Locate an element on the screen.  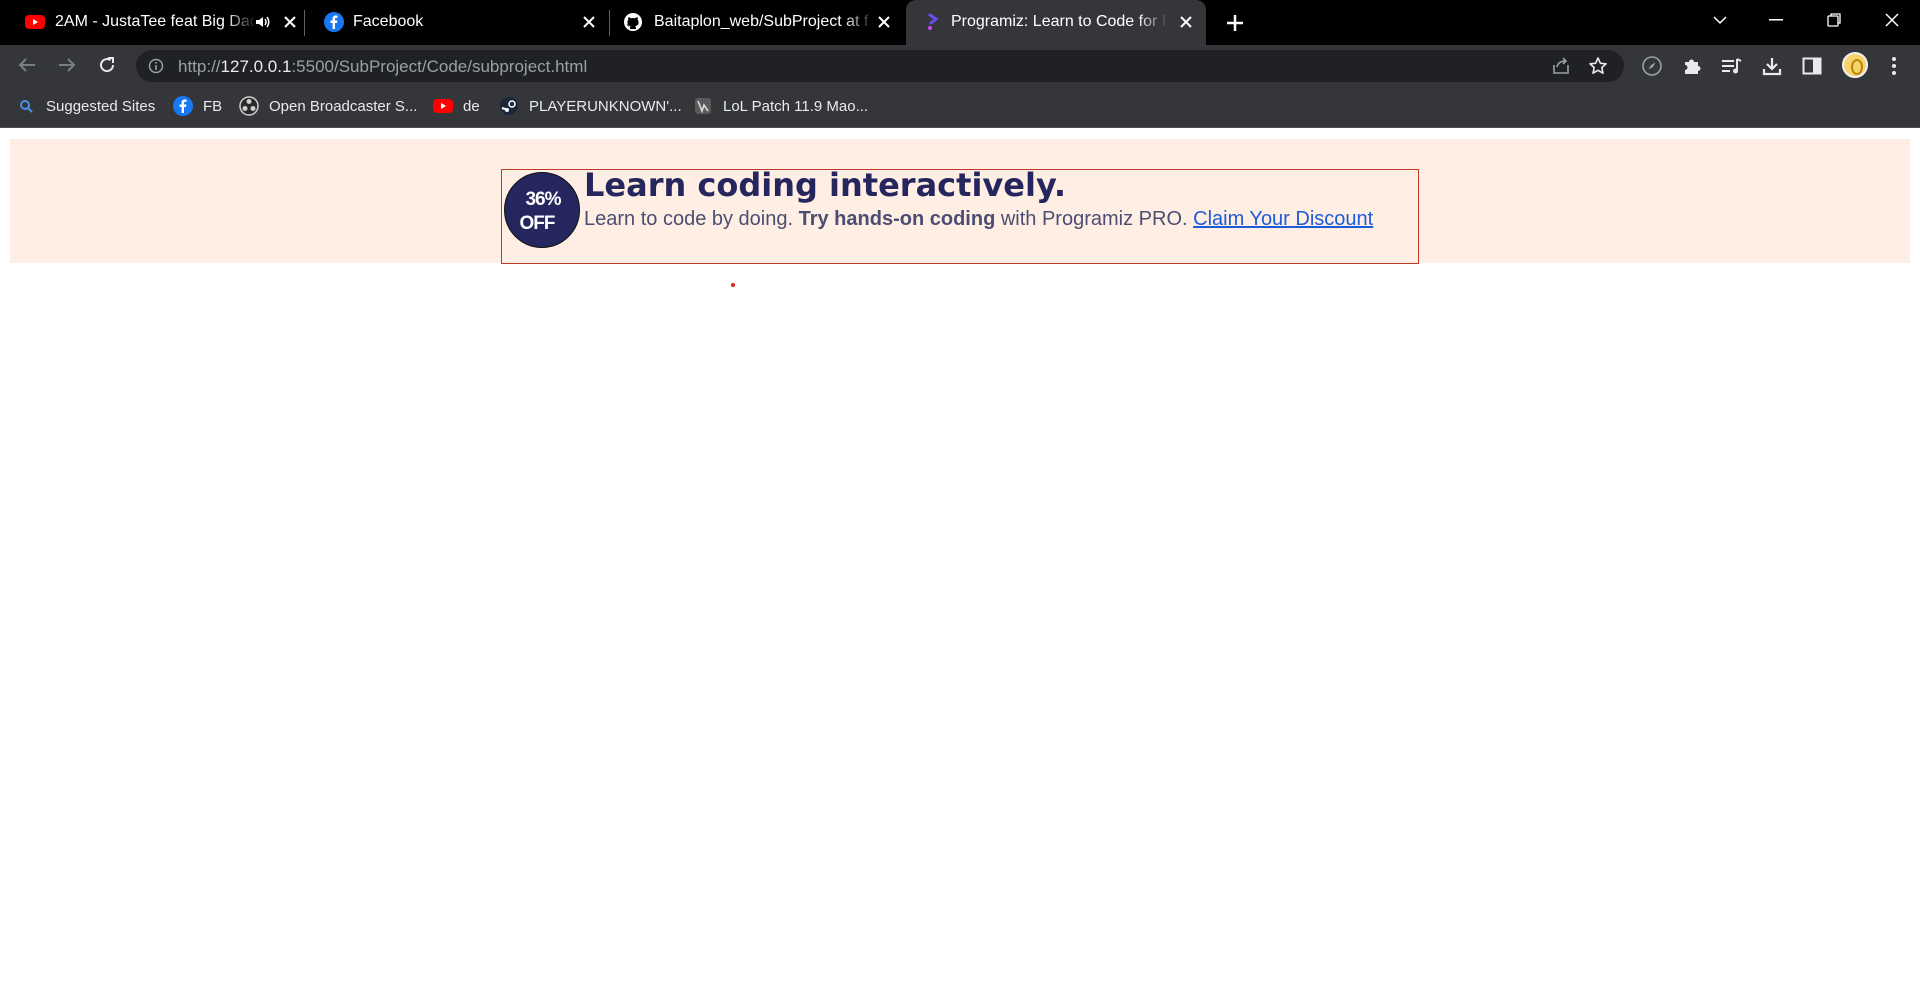
tab-title: Facebook is located at coordinates (388, 21).